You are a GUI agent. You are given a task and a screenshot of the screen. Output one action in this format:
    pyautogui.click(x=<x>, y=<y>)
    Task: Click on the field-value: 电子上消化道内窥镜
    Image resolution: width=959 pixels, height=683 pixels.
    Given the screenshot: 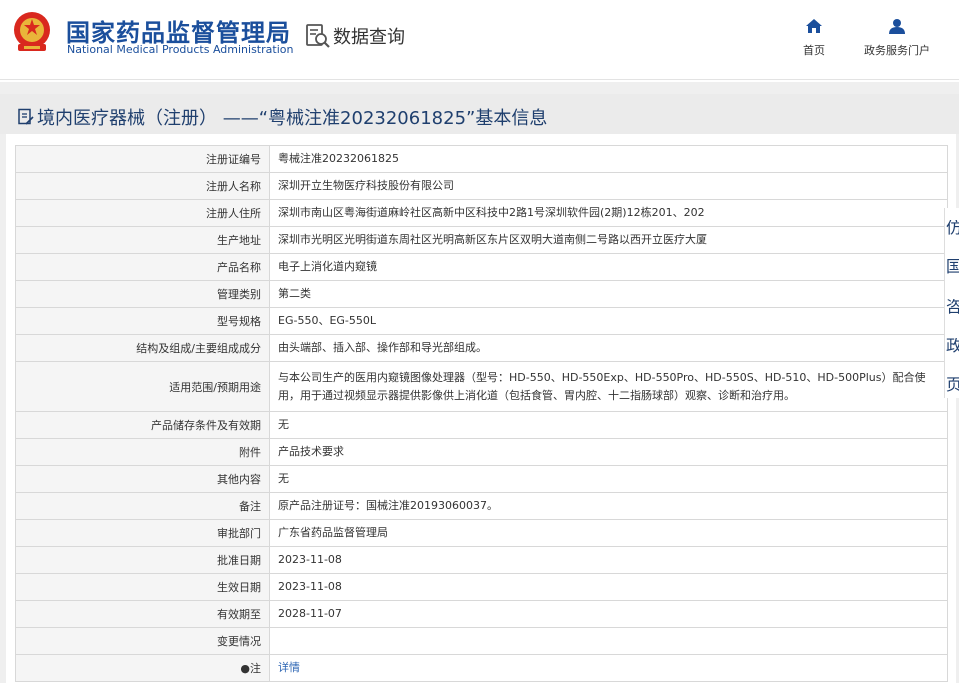 What is the action you would take?
    pyautogui.click(x=608, y=267)
    